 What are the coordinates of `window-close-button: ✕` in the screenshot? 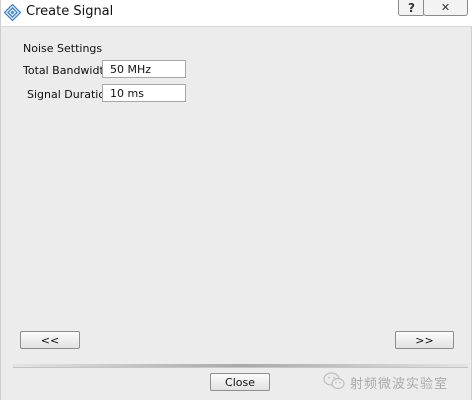 It's located at (445, 8).